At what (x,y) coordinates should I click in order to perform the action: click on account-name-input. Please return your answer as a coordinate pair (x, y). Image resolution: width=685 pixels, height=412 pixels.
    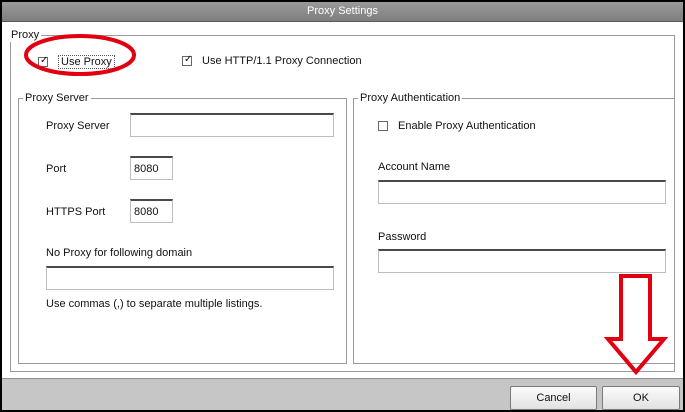
    Looking at the image, I should click on (522, 192).